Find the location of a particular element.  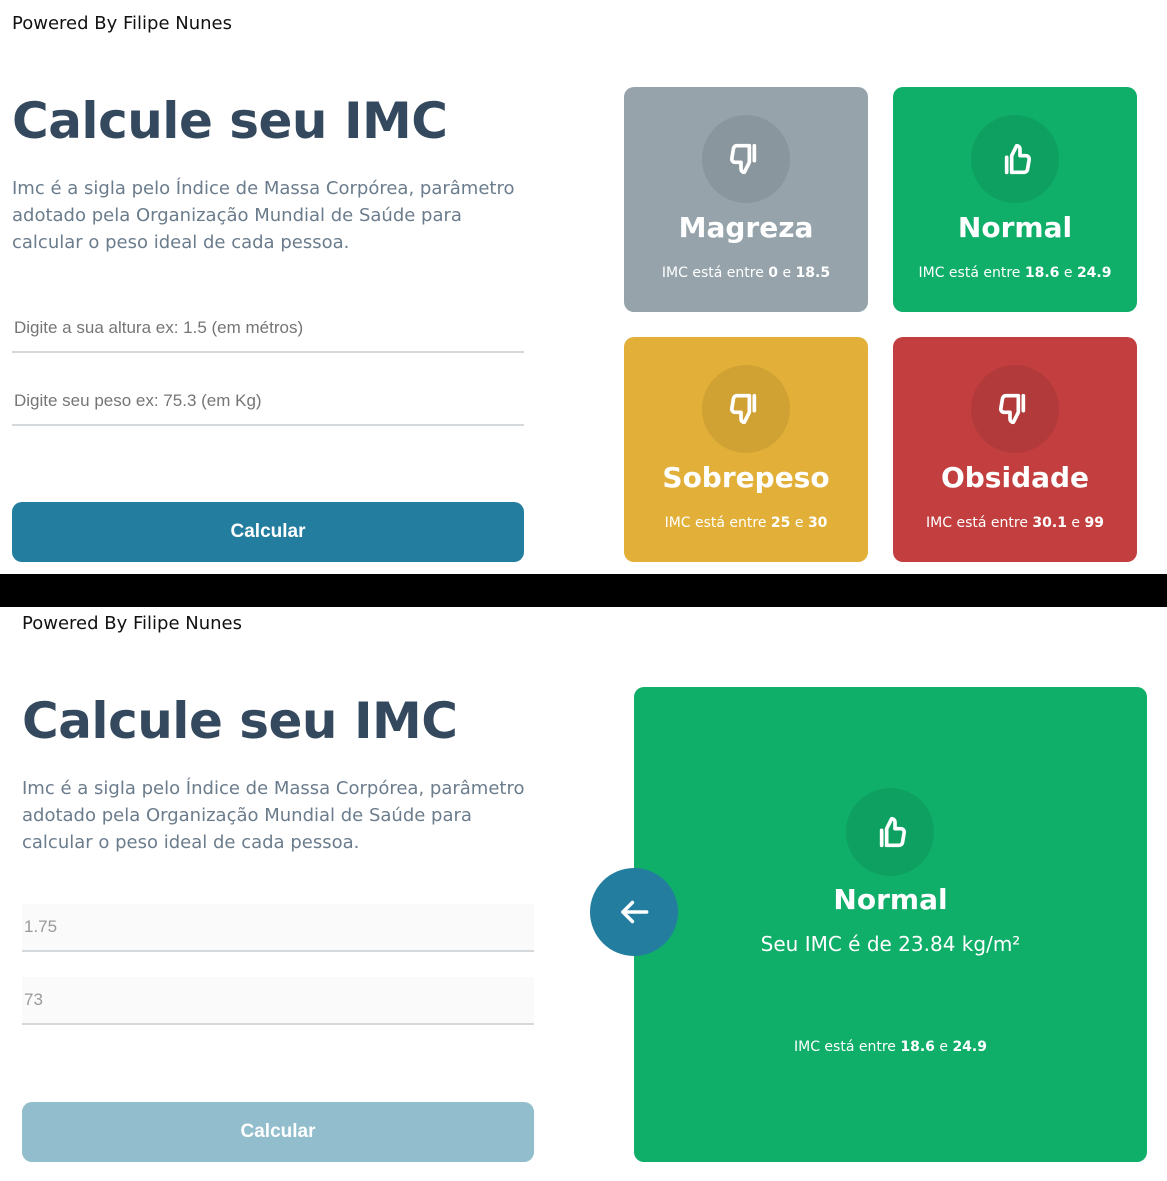

card-sobrepeso: Sobrepeso IMC está entre 25 e 30 is located at coordinates (746, 449).